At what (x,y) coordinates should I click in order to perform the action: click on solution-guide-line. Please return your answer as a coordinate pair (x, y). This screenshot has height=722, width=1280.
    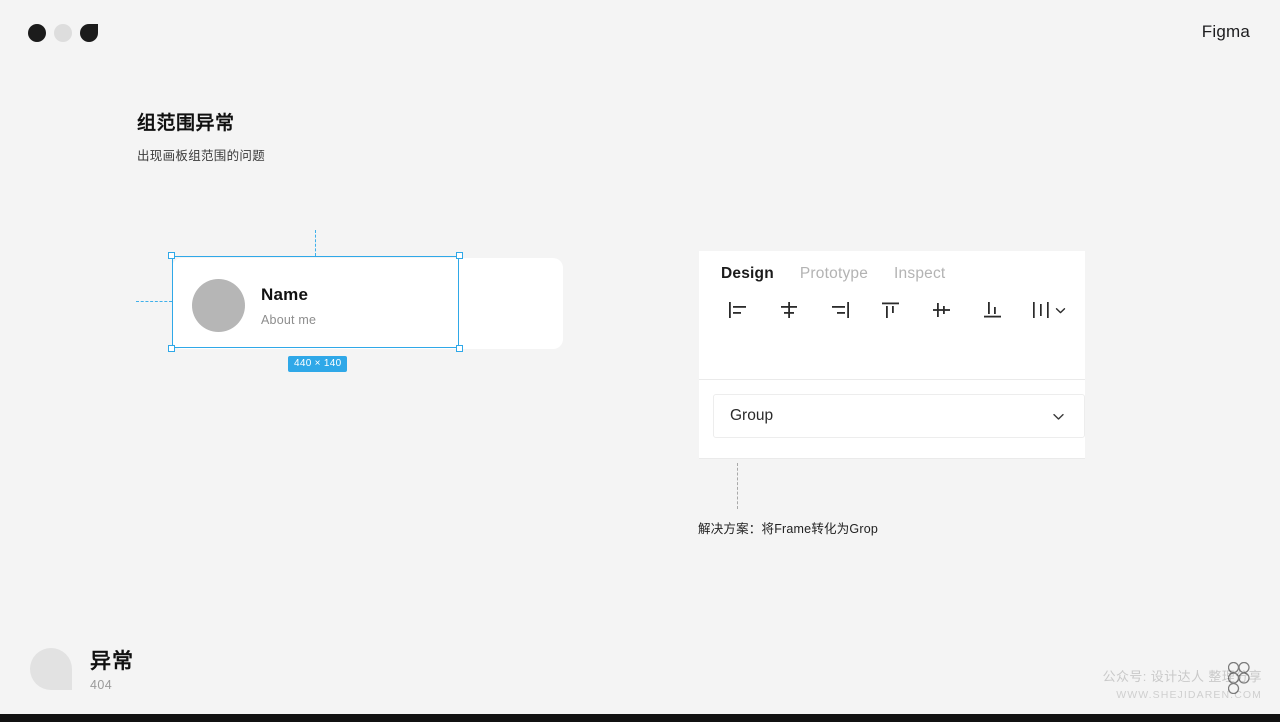
    Looking at the image, I should click on (737, 486).